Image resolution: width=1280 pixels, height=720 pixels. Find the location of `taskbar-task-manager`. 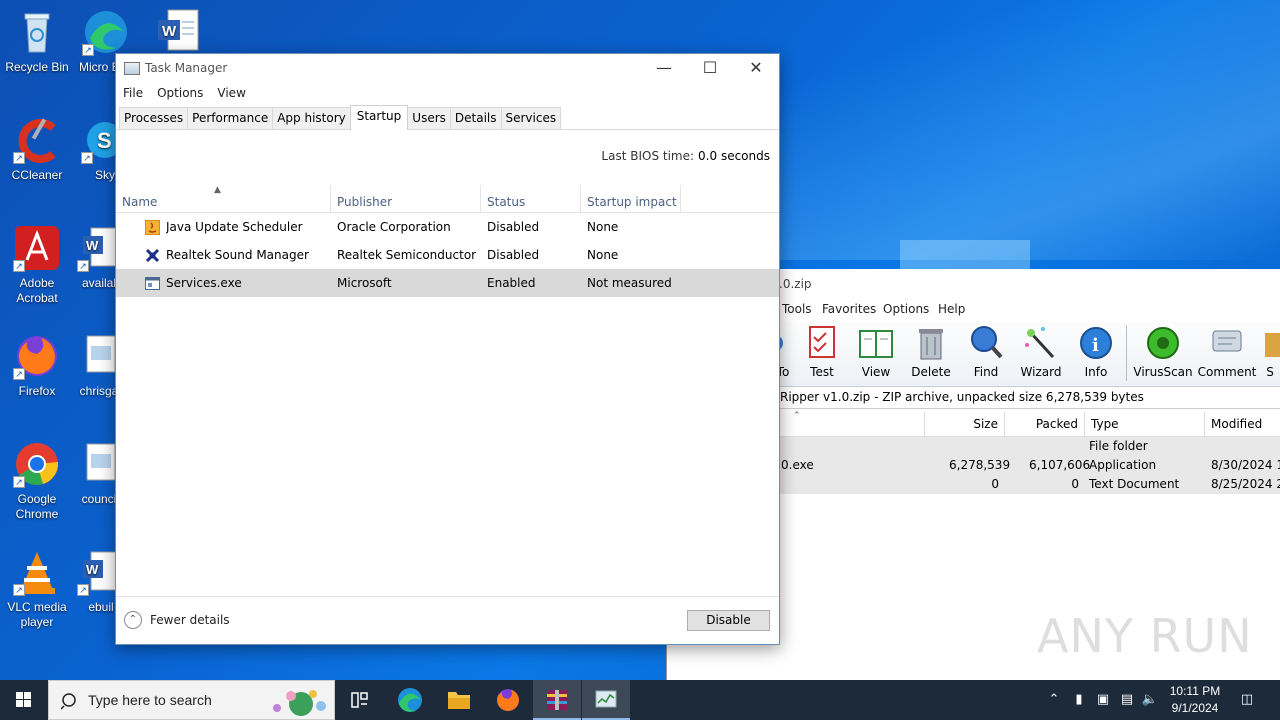

taskbar-task-manager is located at coordinates (606, 700).